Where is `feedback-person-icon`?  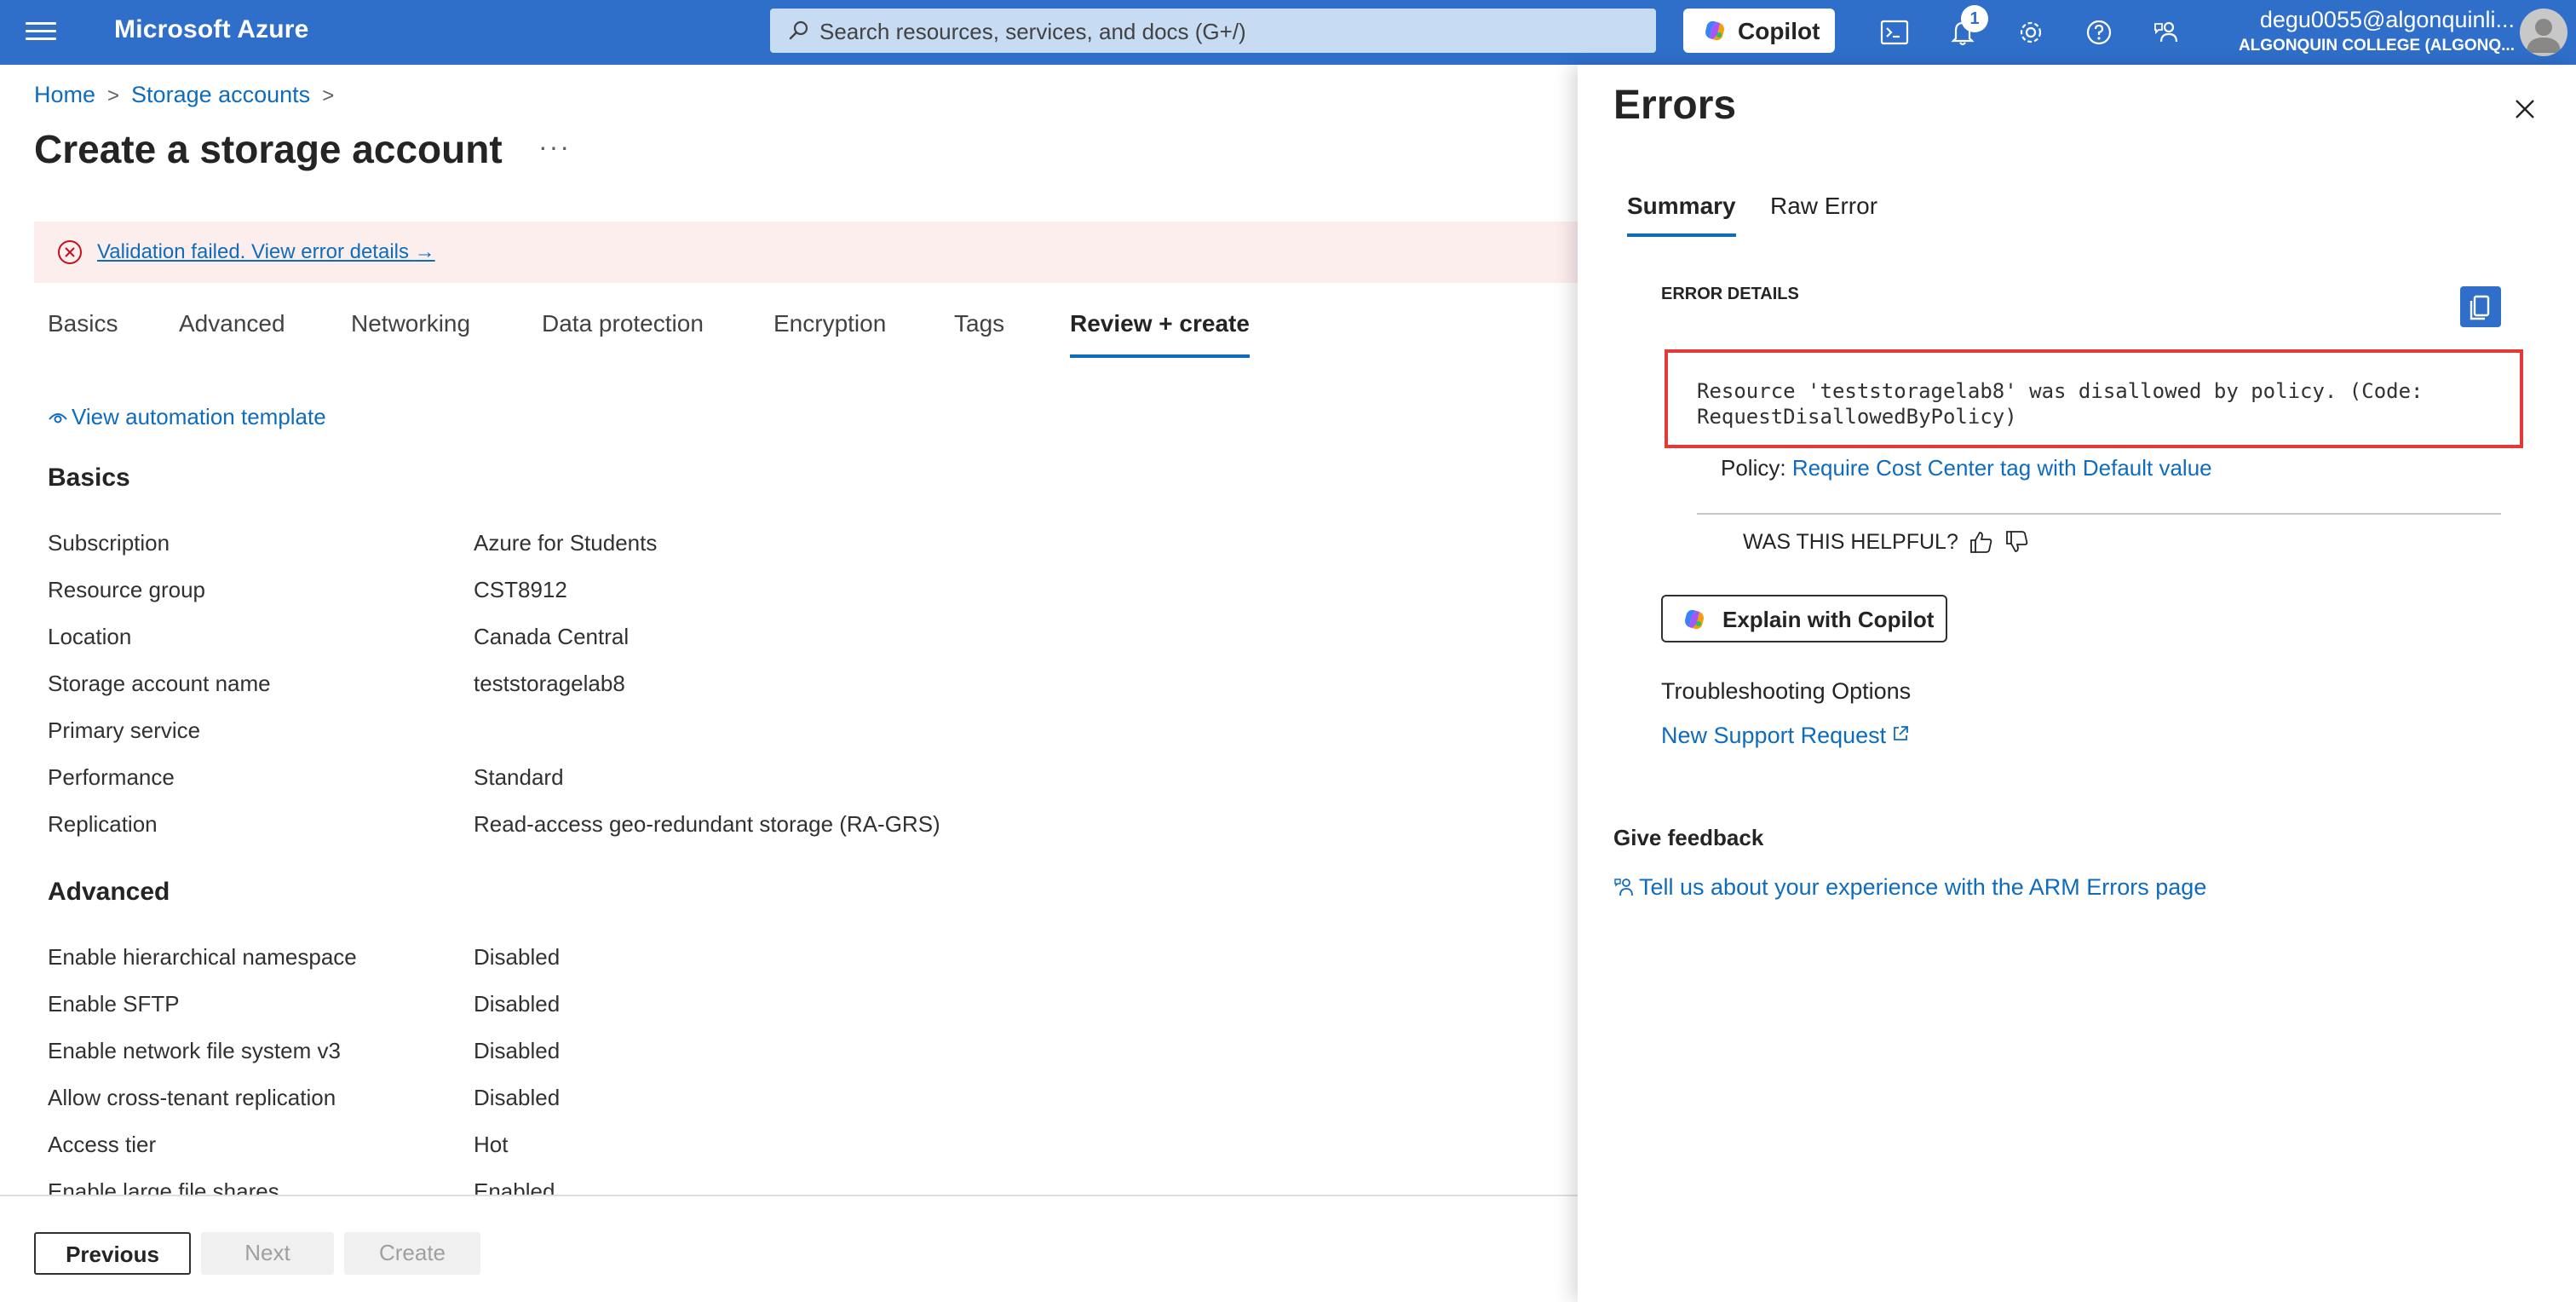 feedback-person-icon is located at coordinates (1624, 888).